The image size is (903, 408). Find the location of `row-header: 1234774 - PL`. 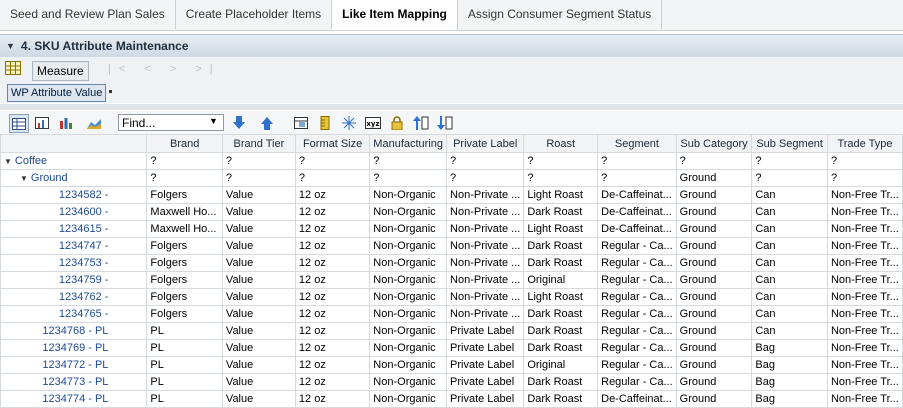

row-header: 1234774 - PL is located at coordinates (74, 399).